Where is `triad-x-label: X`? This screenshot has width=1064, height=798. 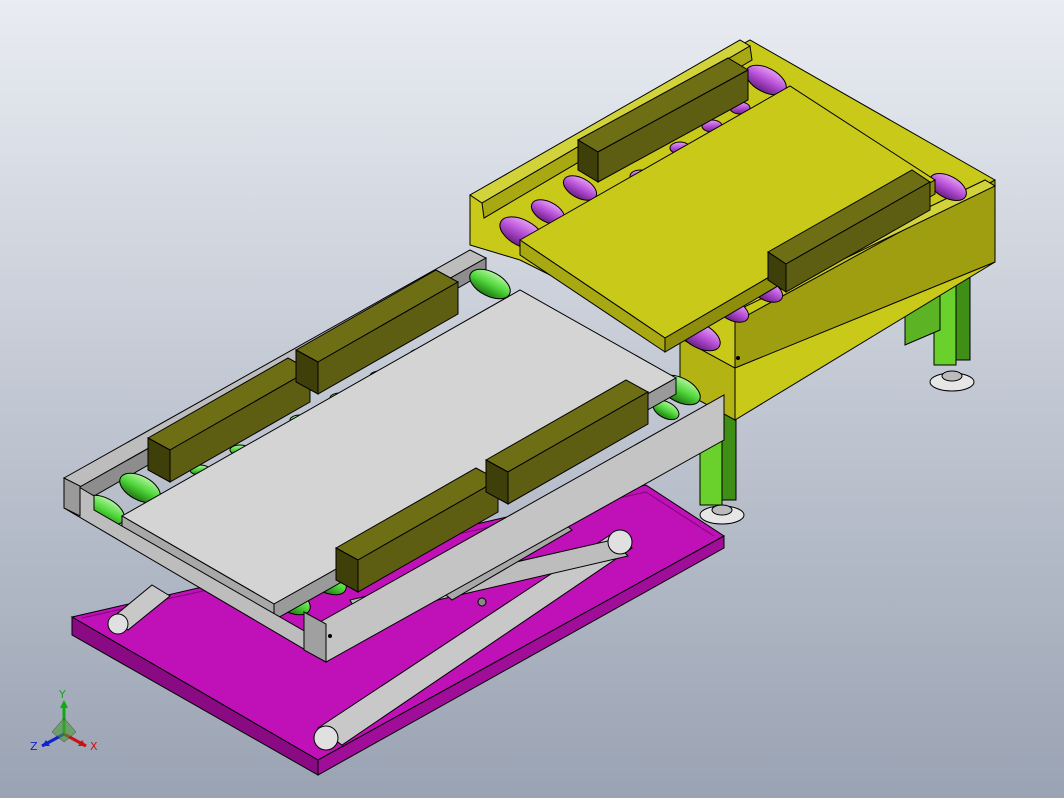
triad-x-label: X is located at coordinates (94, 746).